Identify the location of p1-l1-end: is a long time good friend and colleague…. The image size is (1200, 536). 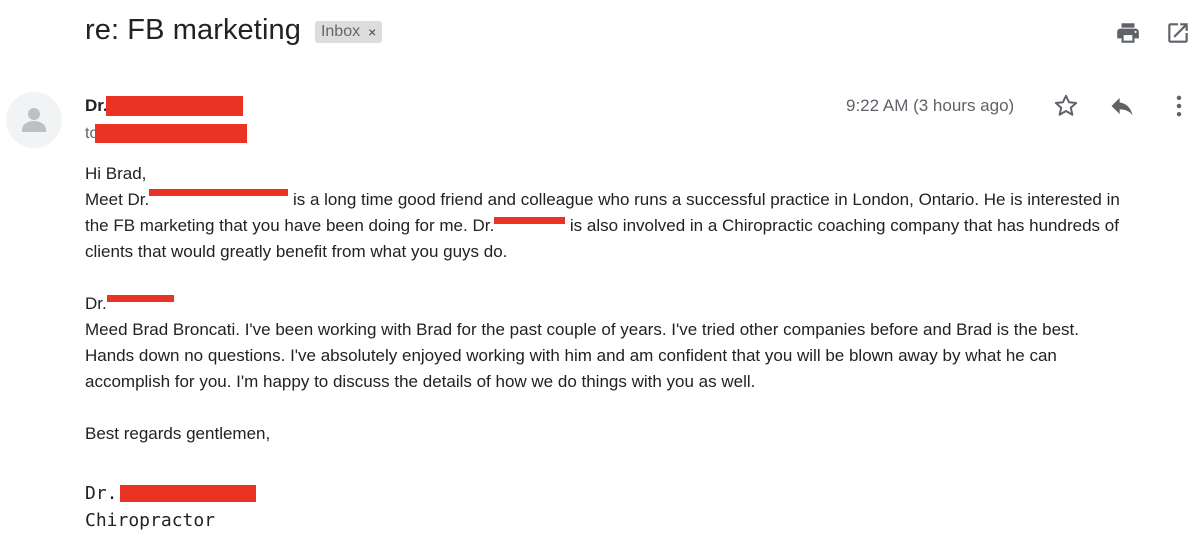
(704, 199).